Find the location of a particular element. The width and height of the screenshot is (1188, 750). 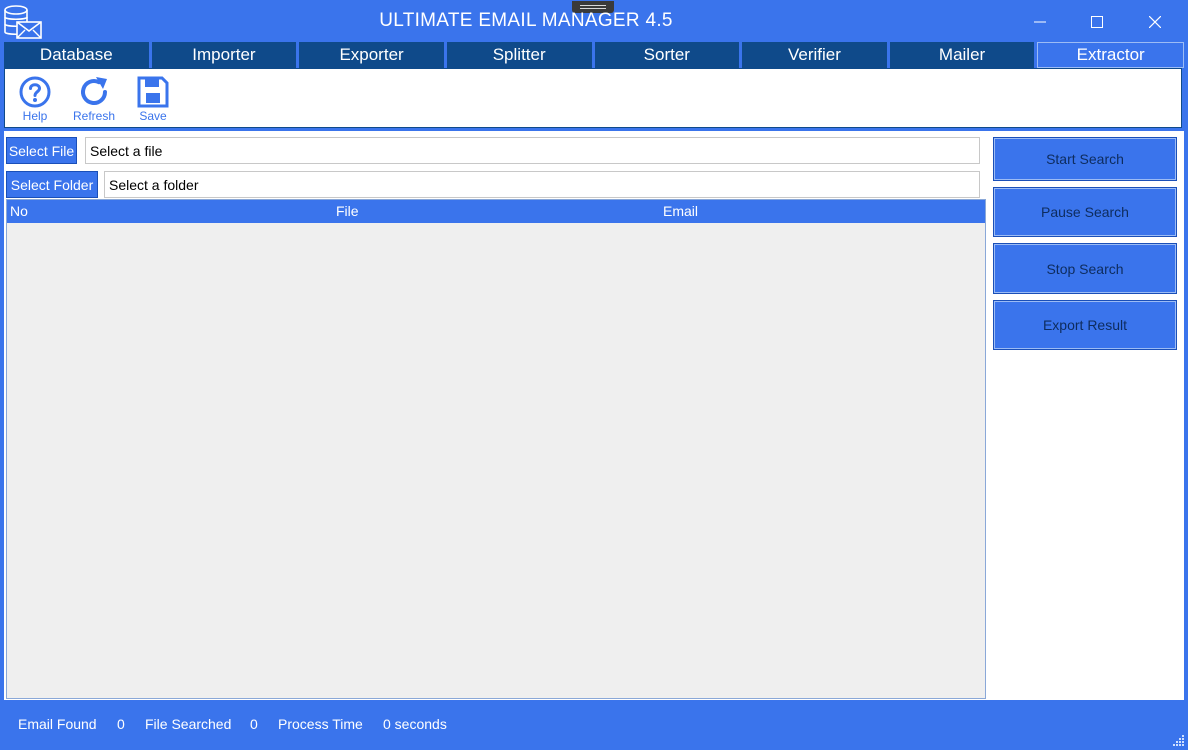

process-time-label: Process Time is located at coordinates (320, 724).